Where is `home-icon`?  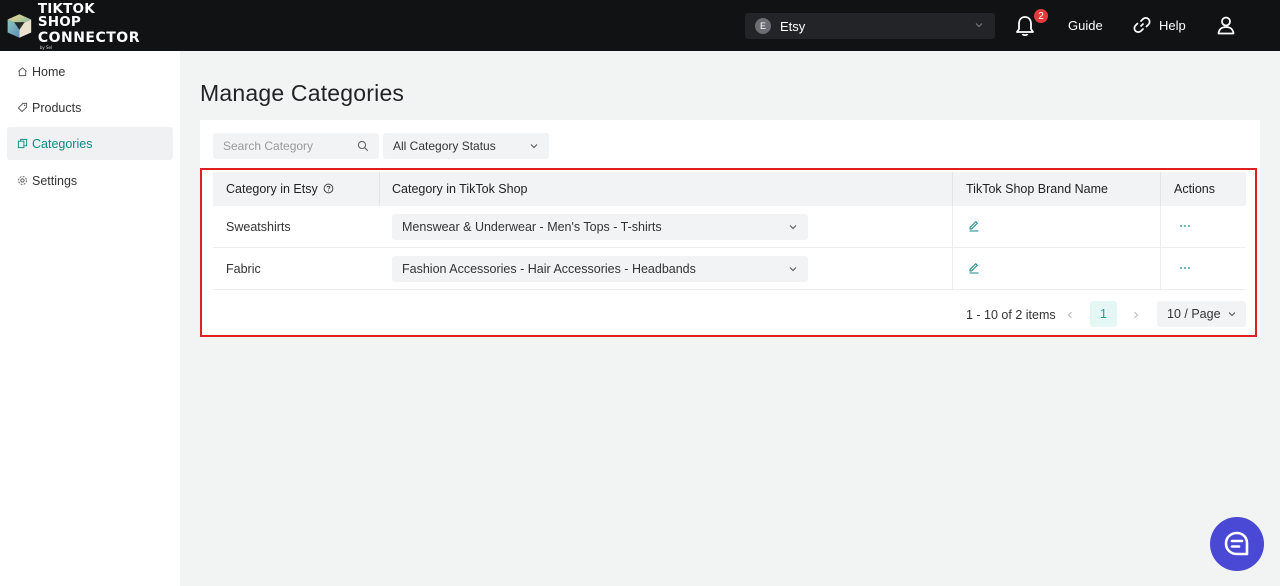 home-icon is located at coordinates (22, 72).